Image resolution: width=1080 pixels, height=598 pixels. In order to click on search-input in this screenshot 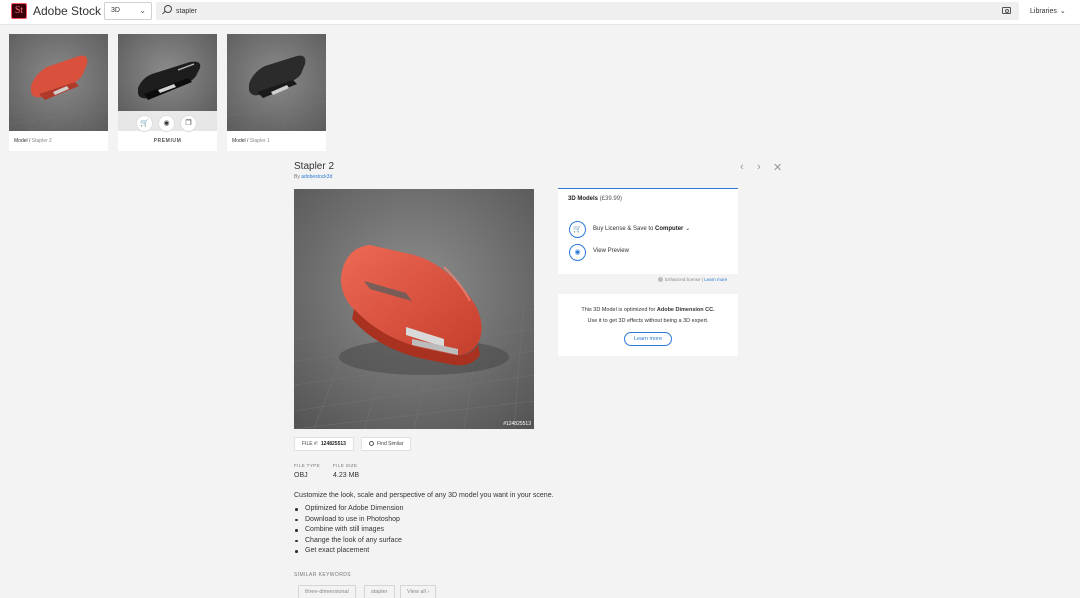, I will do `click(576, 11)`.